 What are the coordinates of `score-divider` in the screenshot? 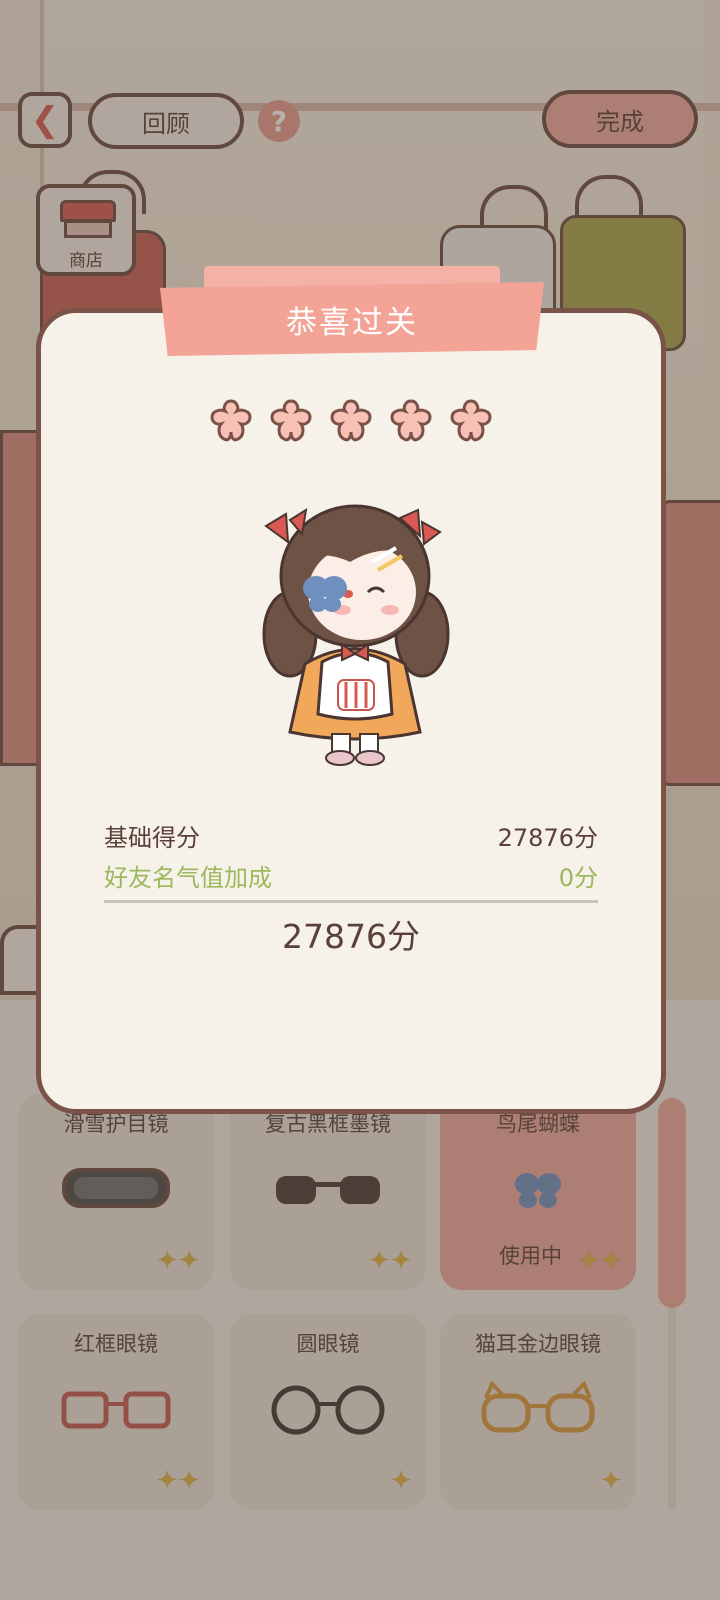 It's located at (351, 901).